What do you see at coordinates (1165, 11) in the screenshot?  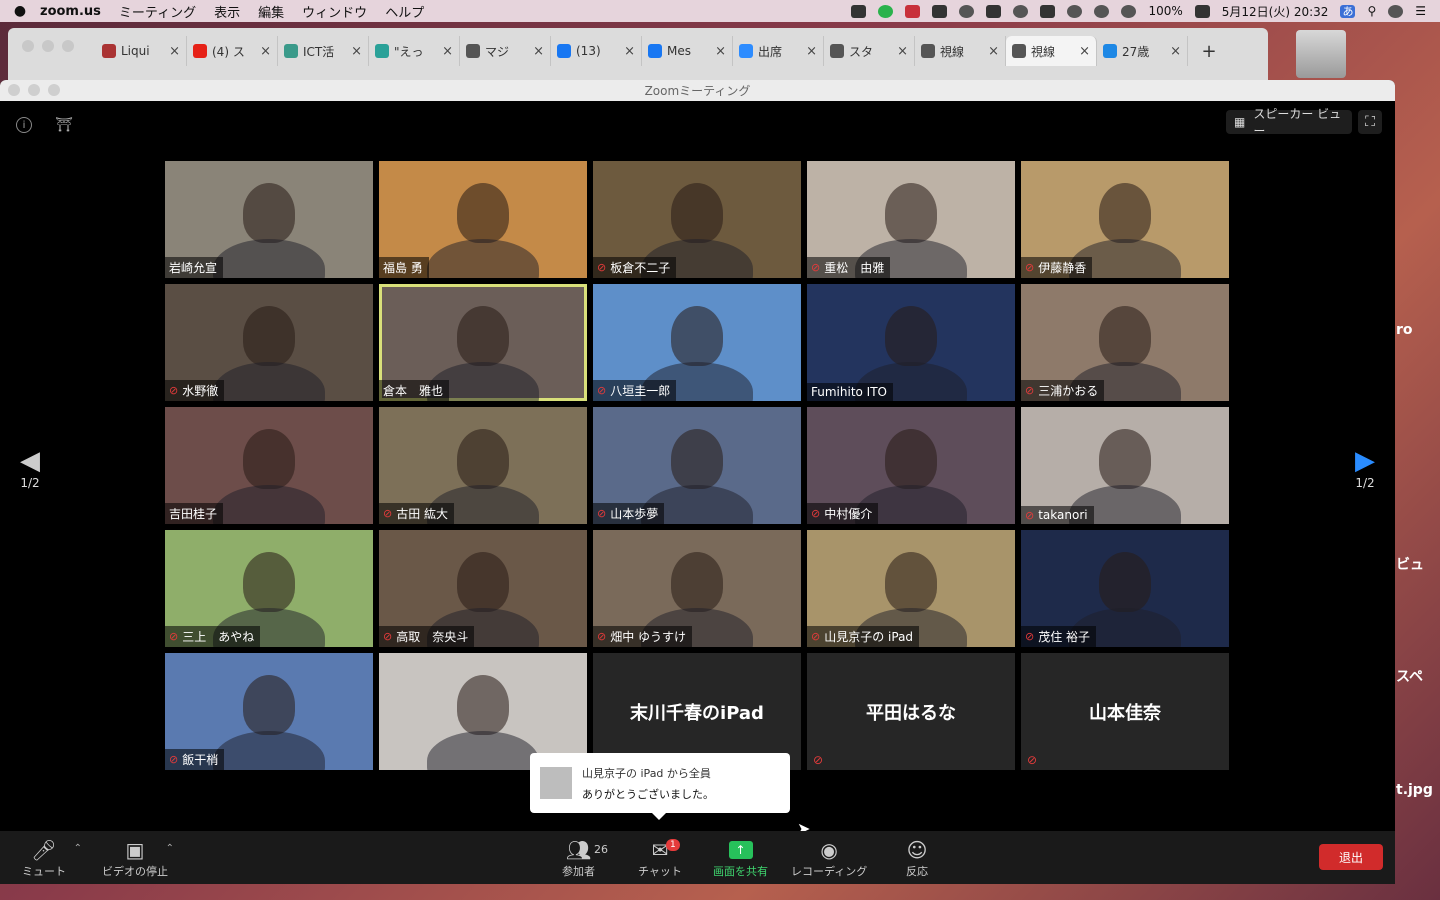 I see `battery-percent: 100%` at bounding box center [1165, 11].